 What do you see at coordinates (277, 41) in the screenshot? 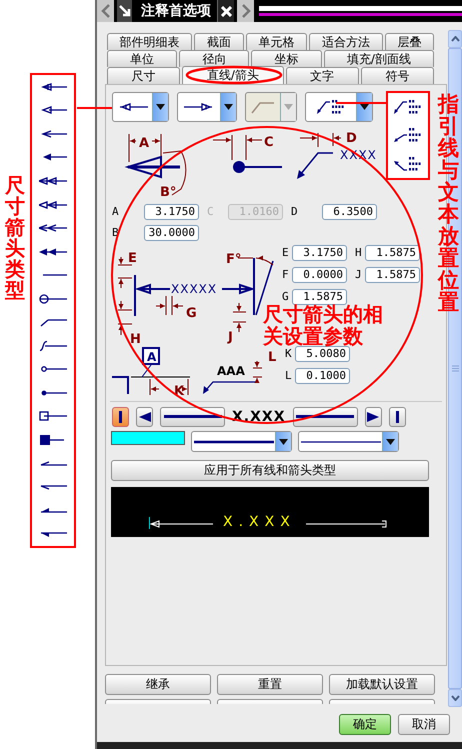
I see `tab: 单元格` at bounding box center [277, 41].